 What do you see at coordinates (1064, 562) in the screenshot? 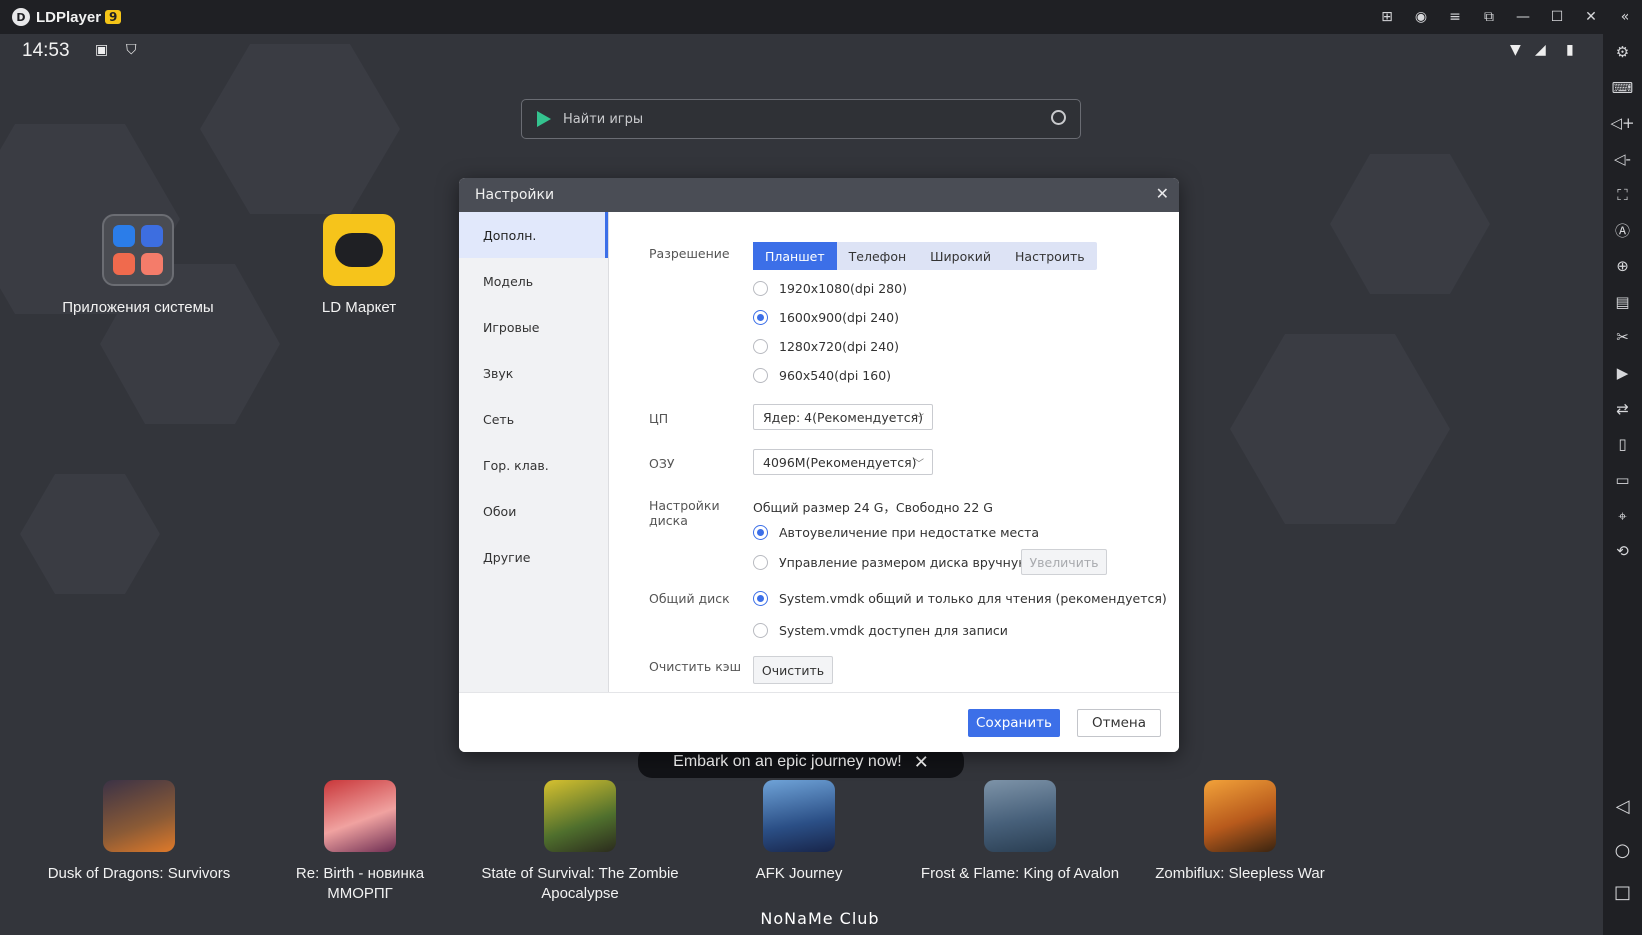
I see `increase-disk-button: Увеличить` at bounding box center [1064, 562].